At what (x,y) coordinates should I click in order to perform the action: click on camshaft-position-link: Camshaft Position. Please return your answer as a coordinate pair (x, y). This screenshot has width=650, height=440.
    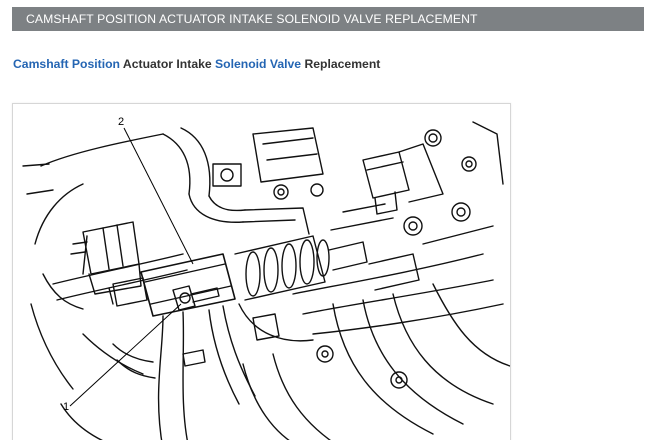
    Looking at the image, I should click on (66, 64).